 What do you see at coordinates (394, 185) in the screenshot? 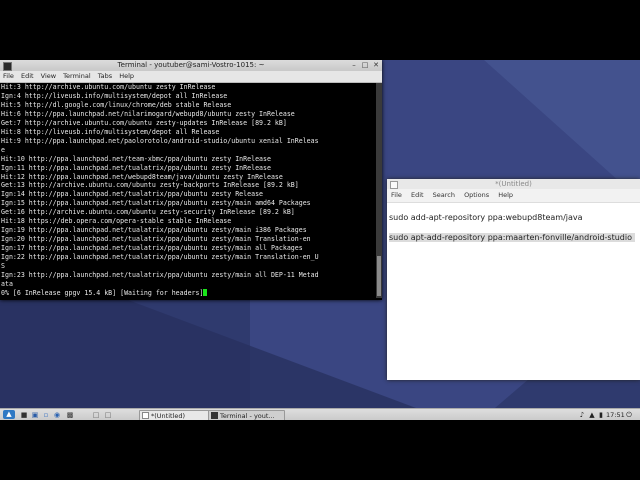
I see `editor-app-icon` at bounding box center [394, 185].